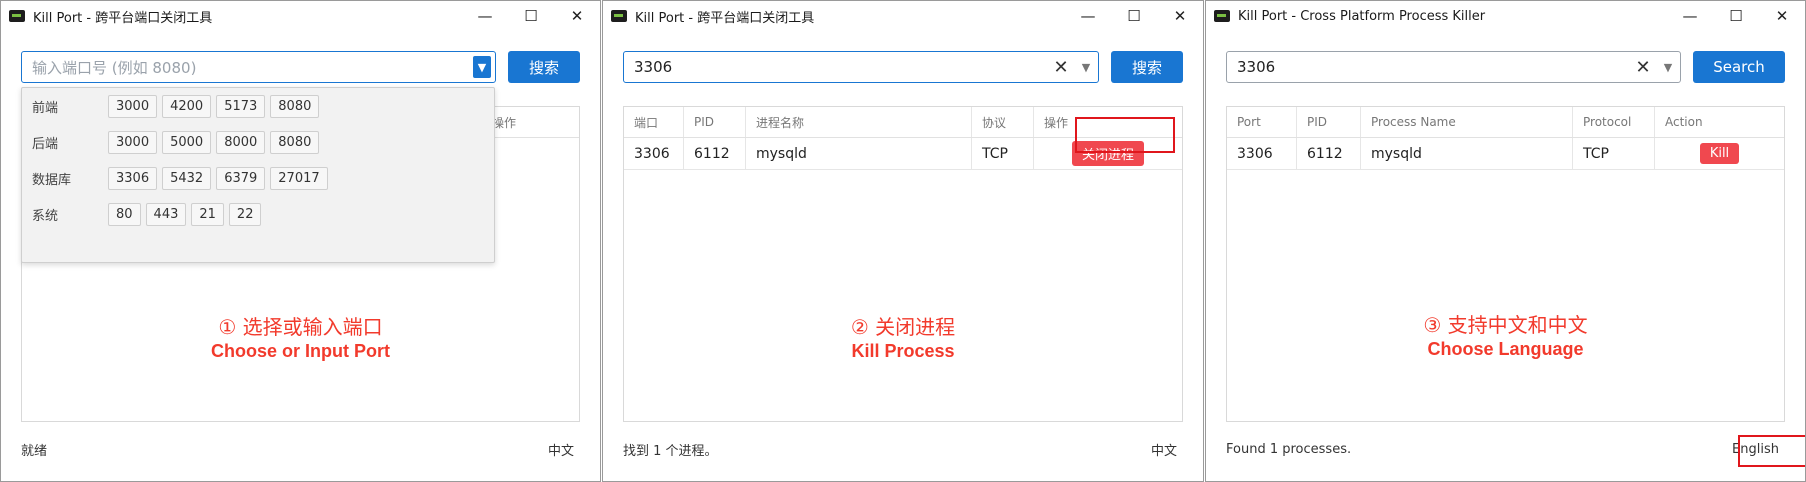  What do you see at coordinates (187, 106) in the screenshot?
I see `preset-port-chip: 4200` at bounding box center [187, 106].